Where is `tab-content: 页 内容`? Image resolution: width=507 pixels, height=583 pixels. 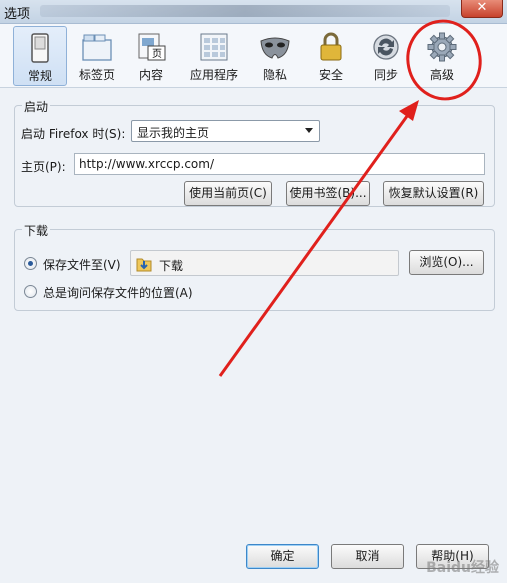 tab-content: 页 内容 is located at coordinates (151, 56).